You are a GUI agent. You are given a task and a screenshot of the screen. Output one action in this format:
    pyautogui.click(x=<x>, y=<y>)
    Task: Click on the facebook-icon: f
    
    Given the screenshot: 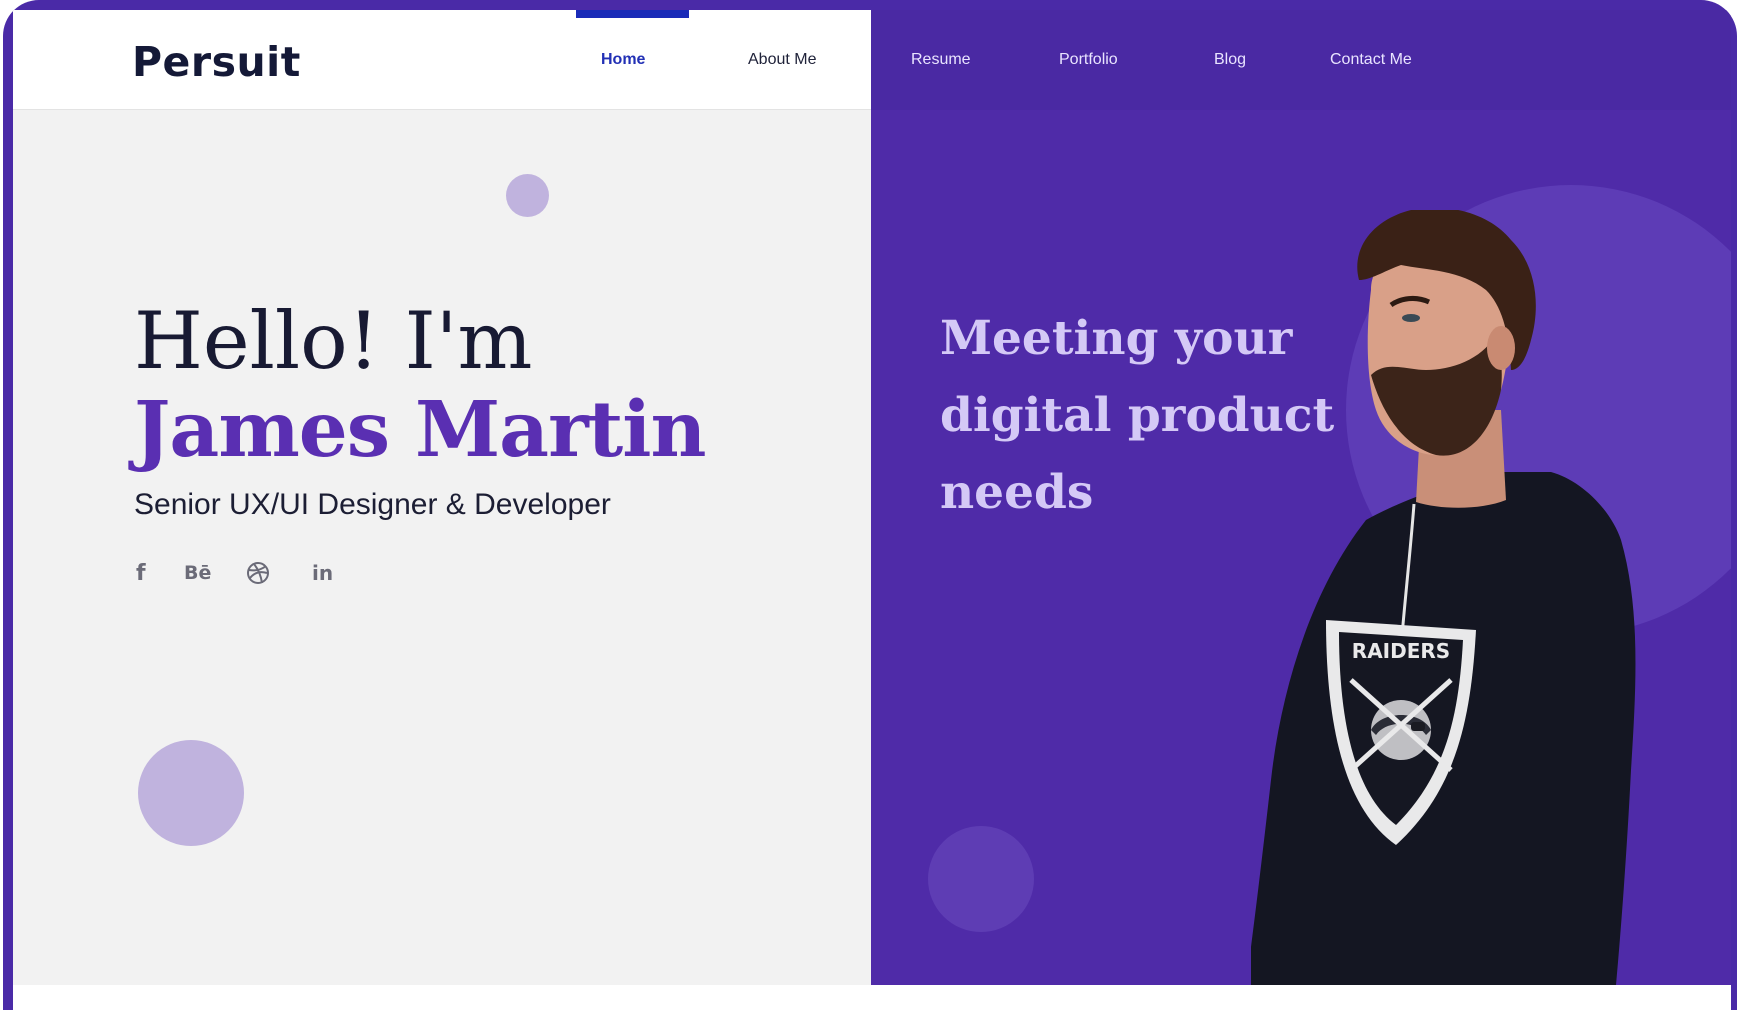 What is the action you would take?
    pyautogui.click(x=141, y=573)
    